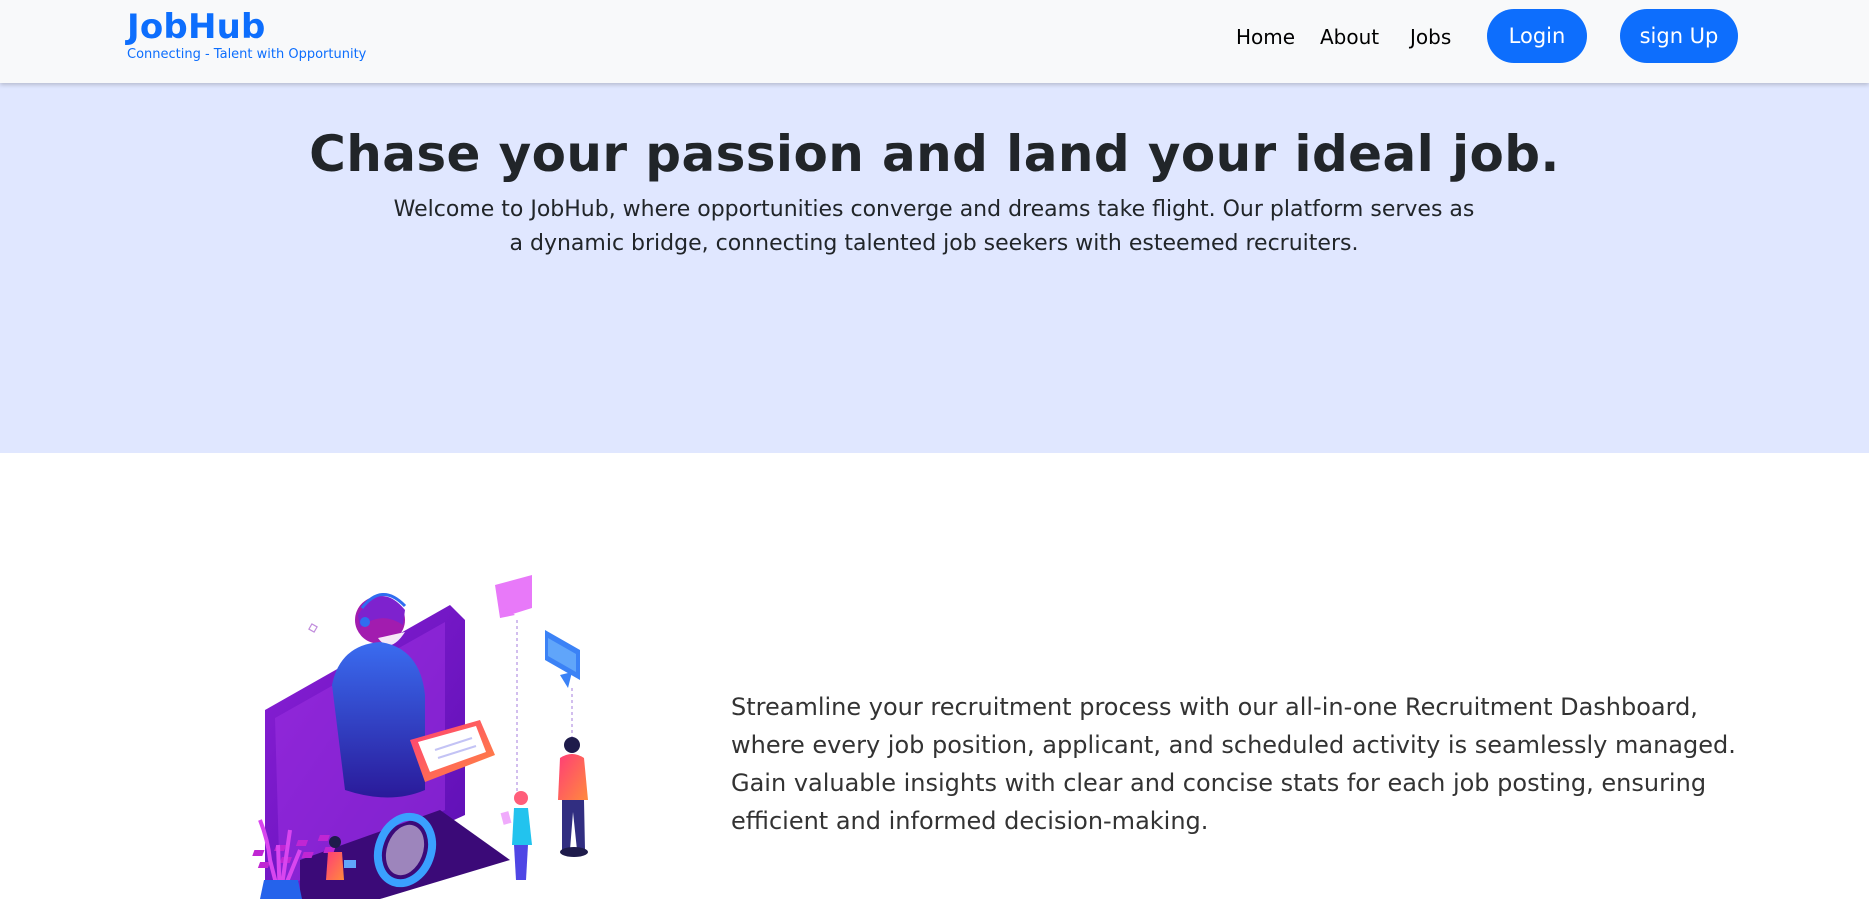 This screenshot has width=1869, height=903. What do you see at coordinates (1537, 36) in the screenshot?
I see `login-button: Login` at bounding box center [1537, 36].